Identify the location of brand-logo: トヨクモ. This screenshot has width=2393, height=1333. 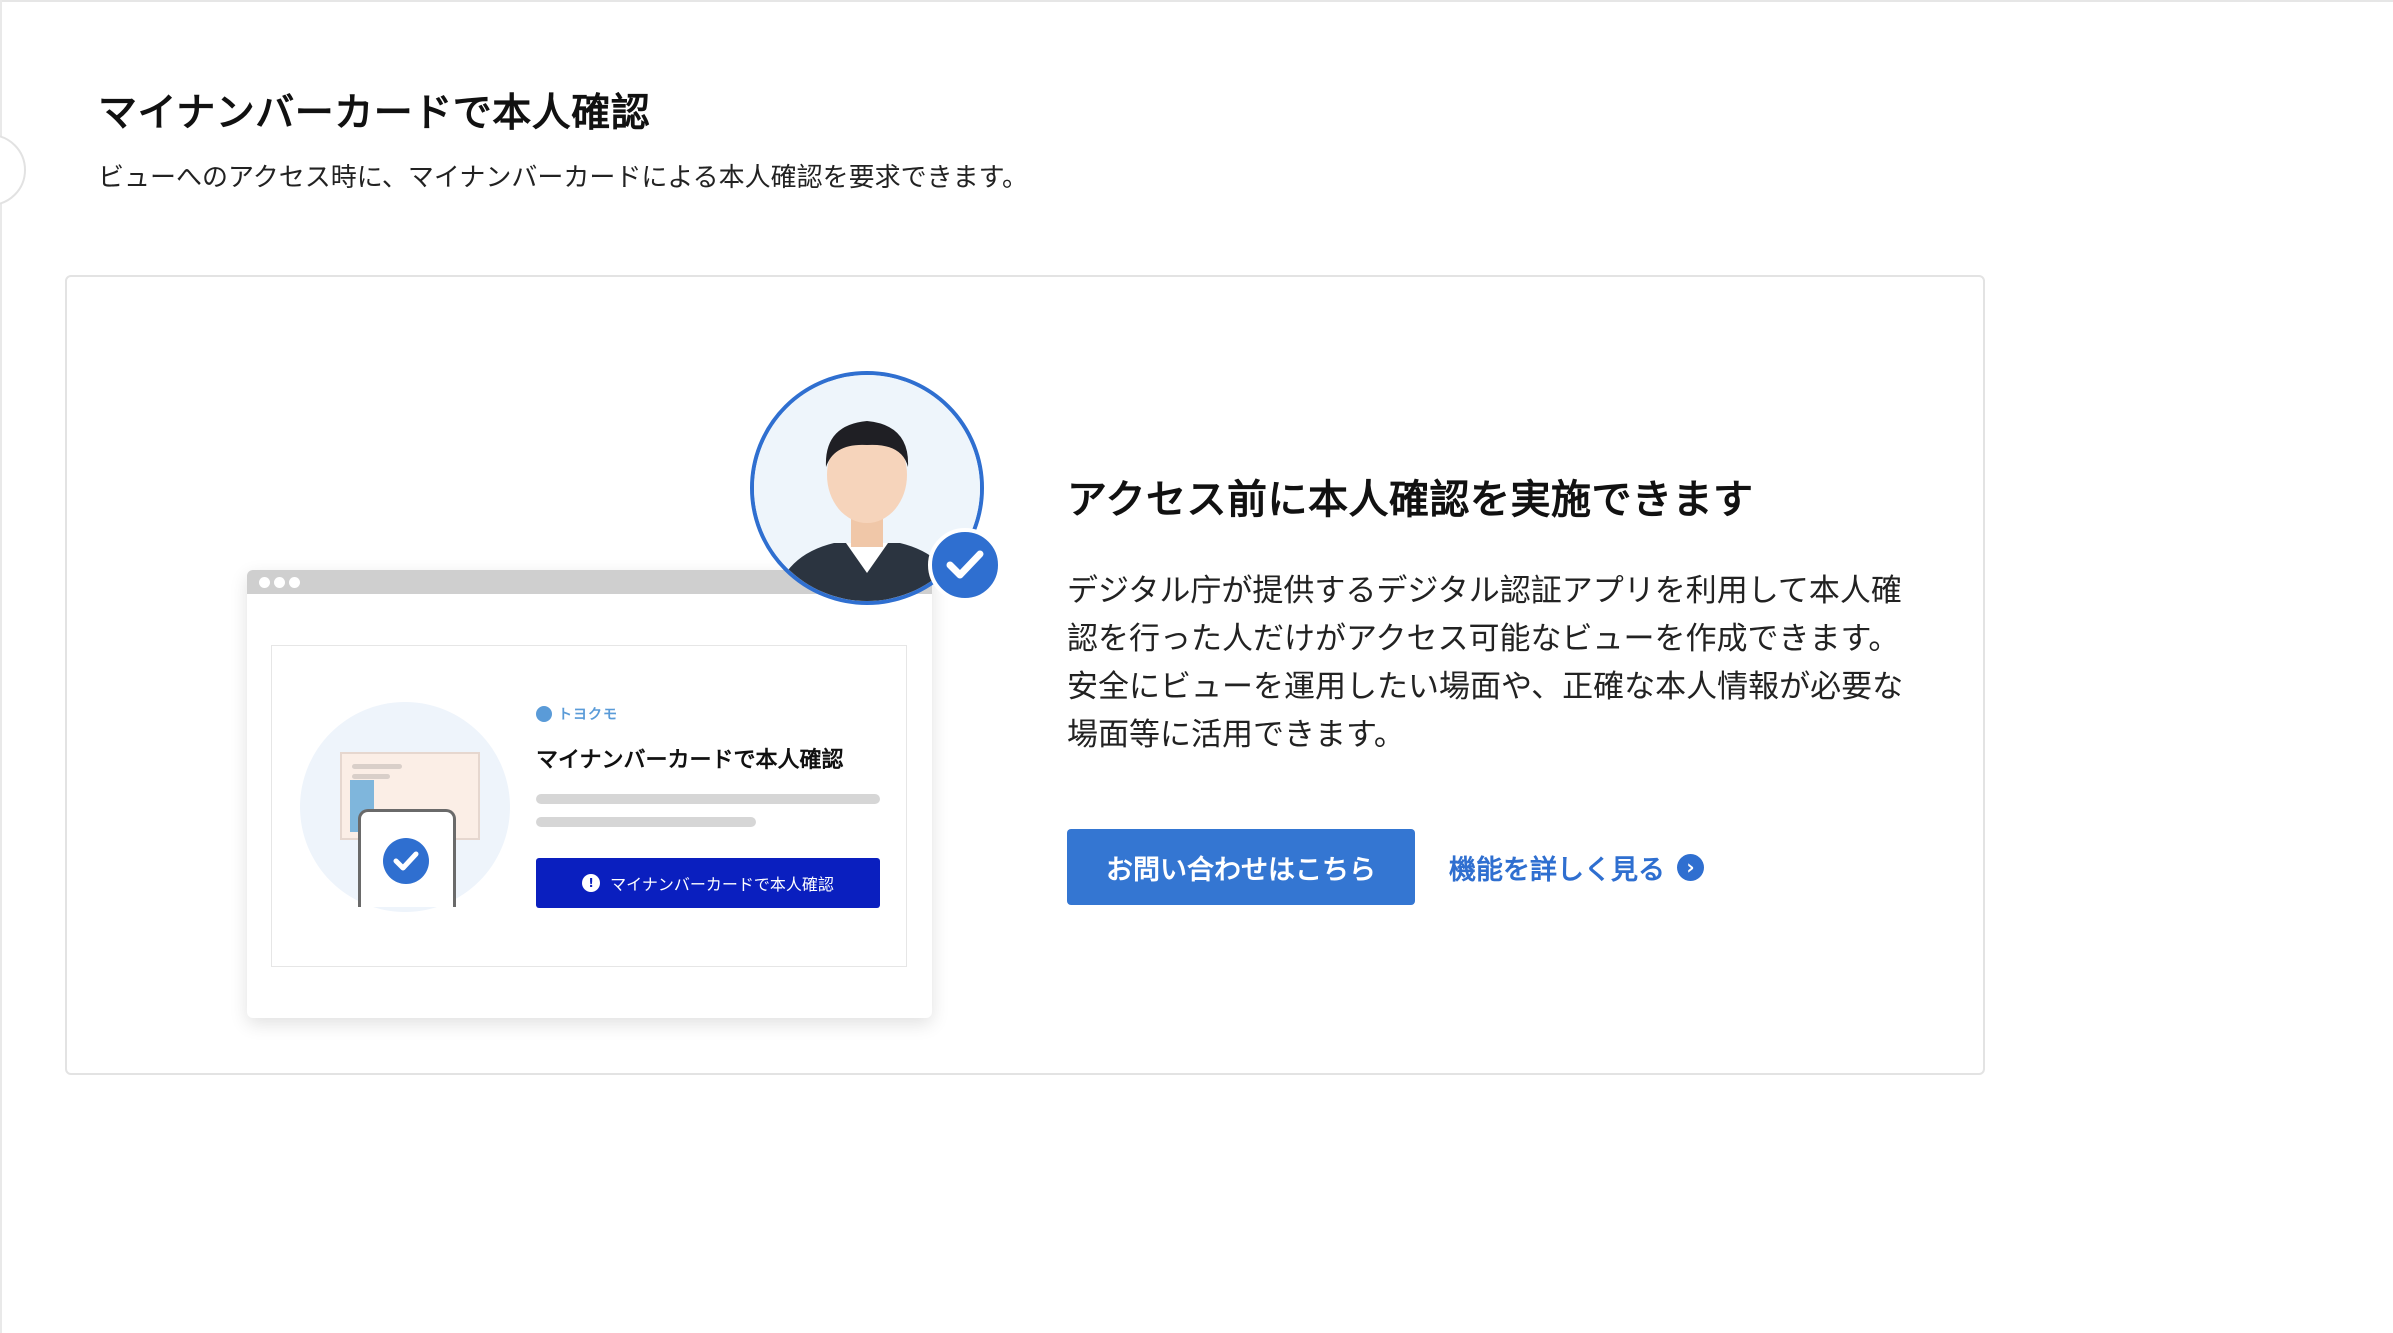
(577, 714).